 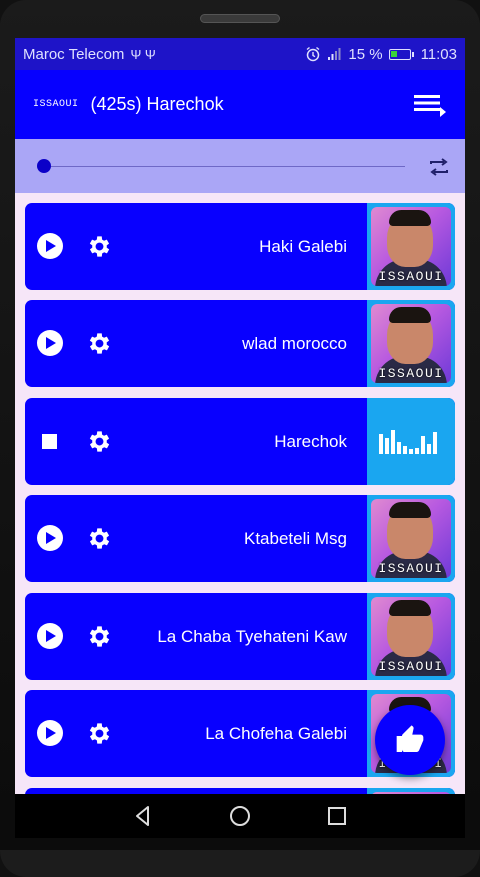 I want to click on song-item: Haki Galebi ISSAOUI, so click(x=240, y=246).